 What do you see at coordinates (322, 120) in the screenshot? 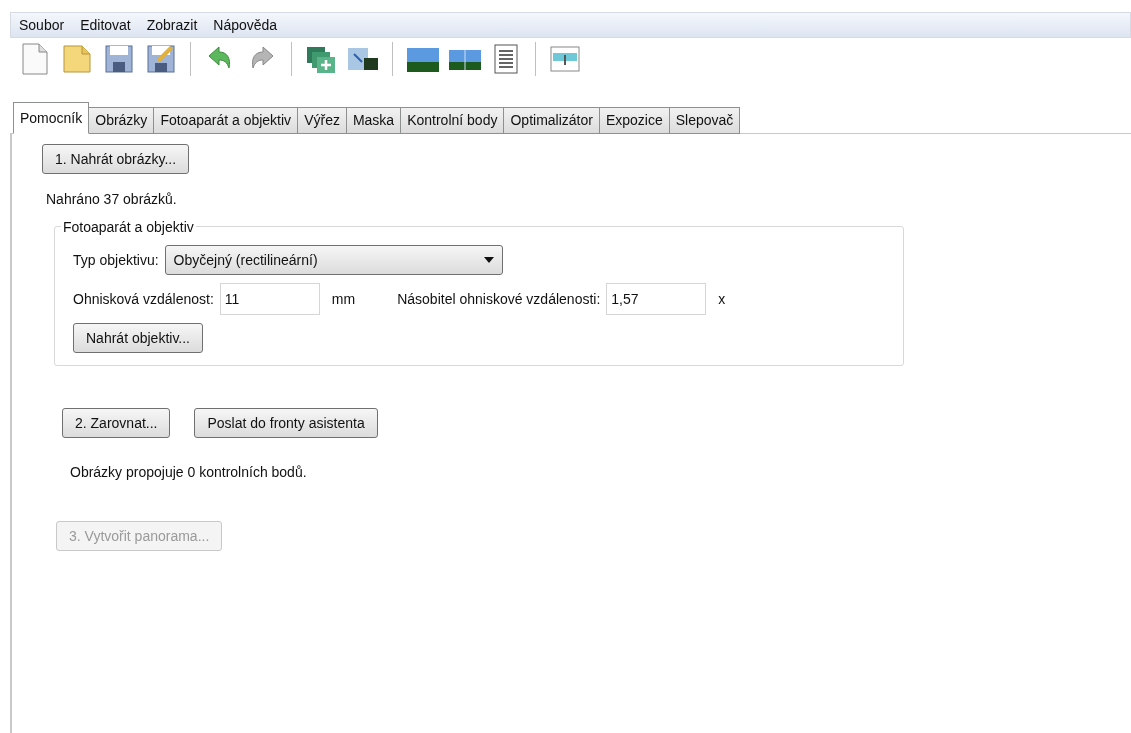
I see `tab: Výřez` at bounding box center [322, 120].